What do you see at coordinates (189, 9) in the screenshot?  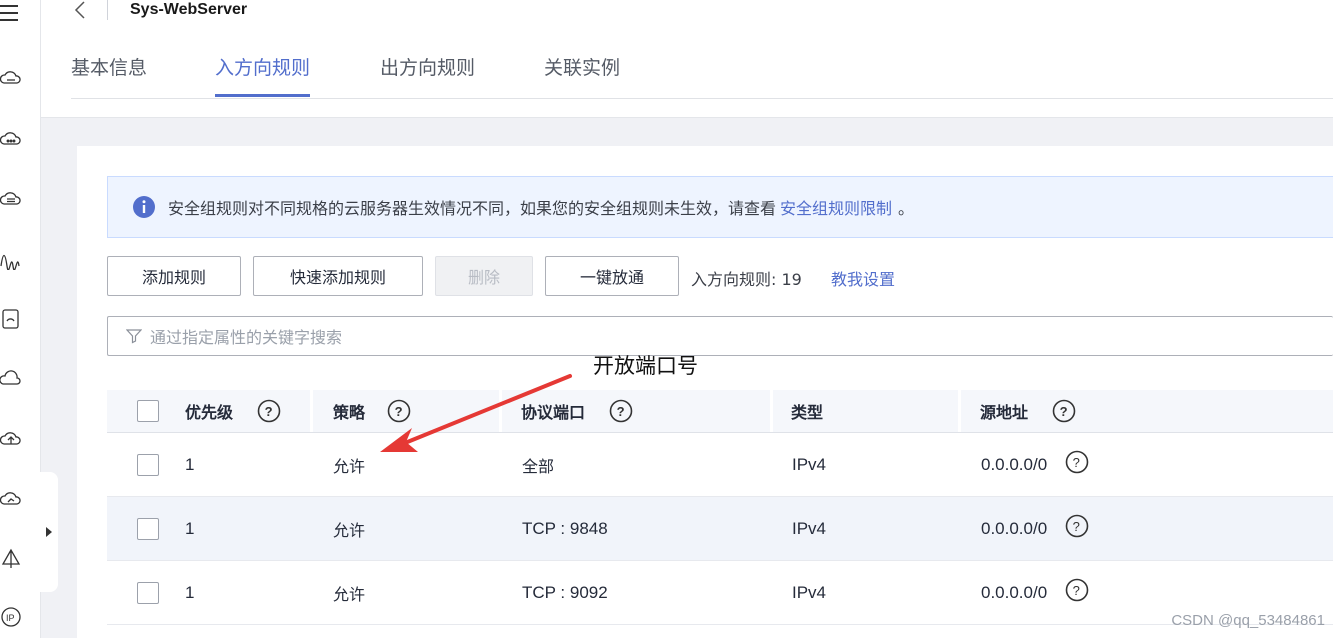 I see `page-title: Sys-WebServer` at bounding box center [189, 9].